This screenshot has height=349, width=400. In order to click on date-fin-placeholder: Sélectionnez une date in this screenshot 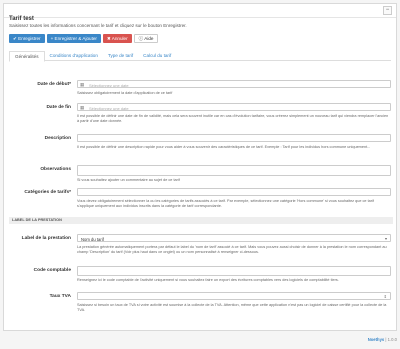, I will do `click(109, 108)`.